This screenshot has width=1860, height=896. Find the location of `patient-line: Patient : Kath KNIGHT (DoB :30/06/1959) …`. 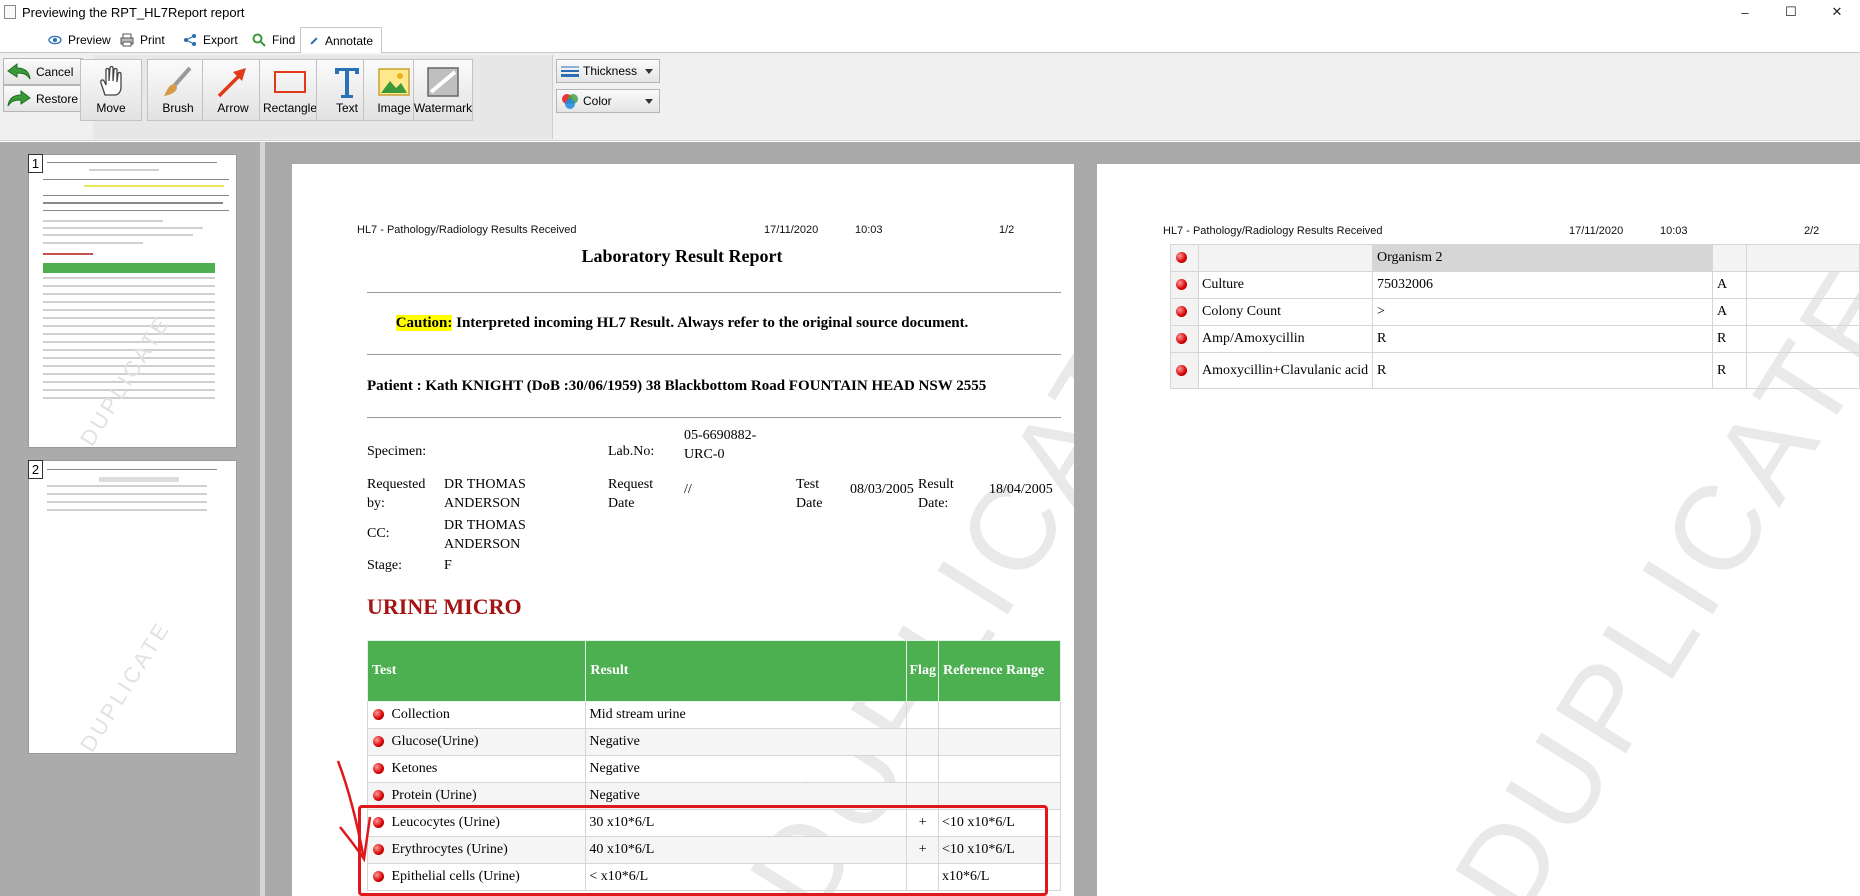

patient-line: Patient : Kath KNIGHT (DoB :30/06/1959) … is located at coordinates (677, 386).